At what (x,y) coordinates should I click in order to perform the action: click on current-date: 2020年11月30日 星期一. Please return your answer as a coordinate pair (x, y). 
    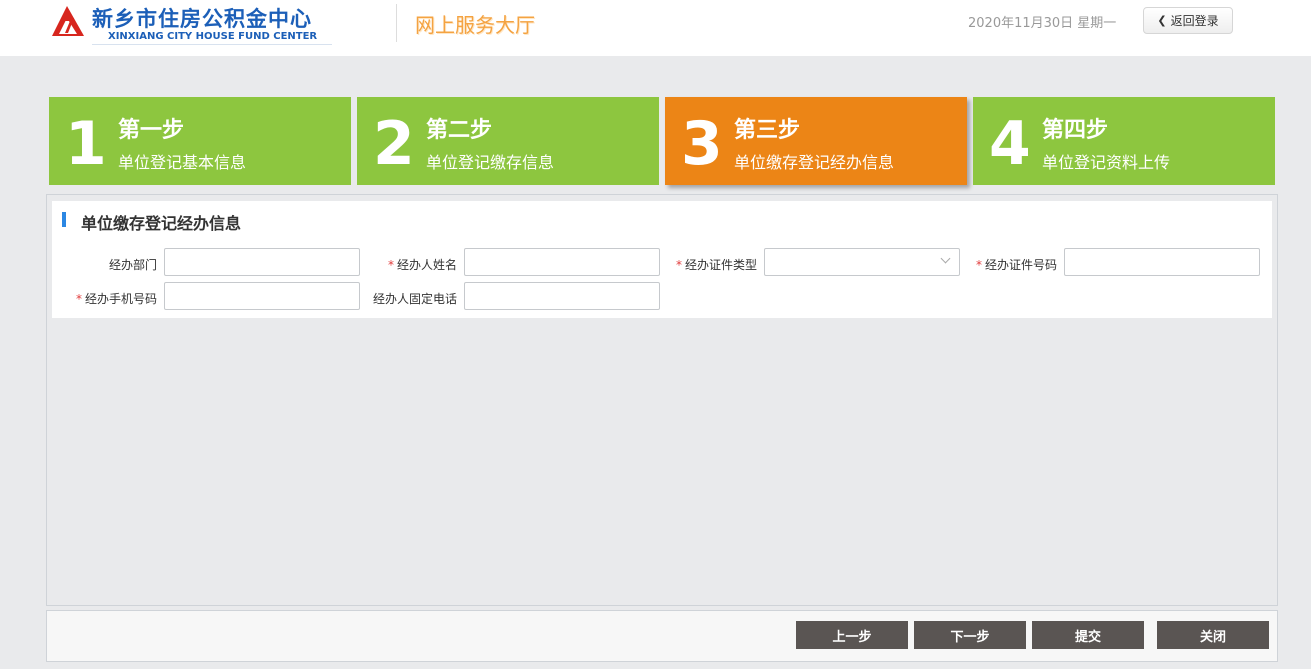
    Looking at the image, I should click on (1042, 23).